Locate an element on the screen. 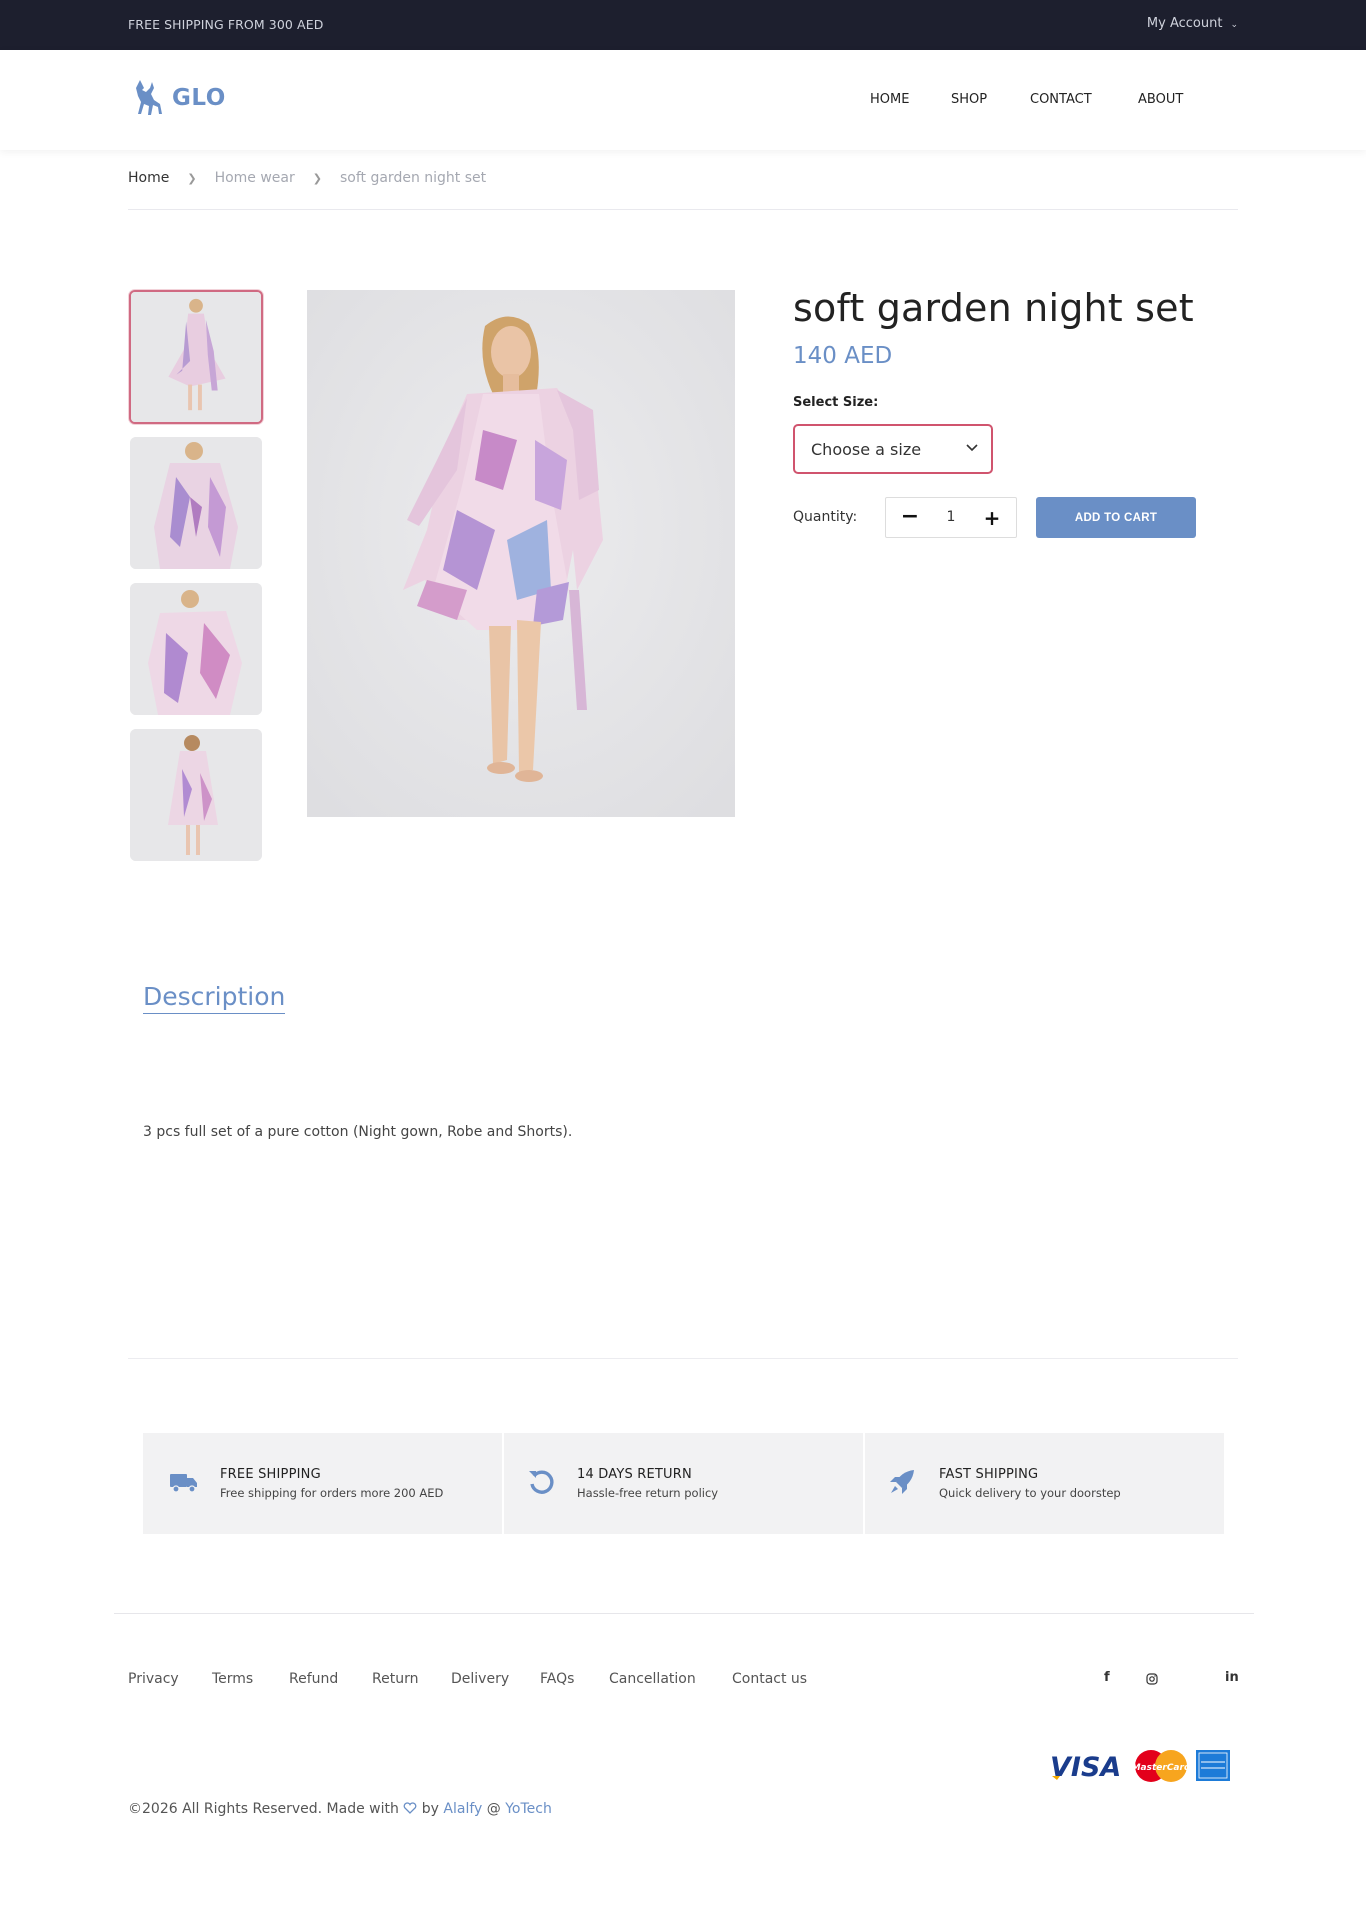 The image size is (1366, 1925). feature-subtitle: Hassle-free return policy is located at coordinates (648, 1493).